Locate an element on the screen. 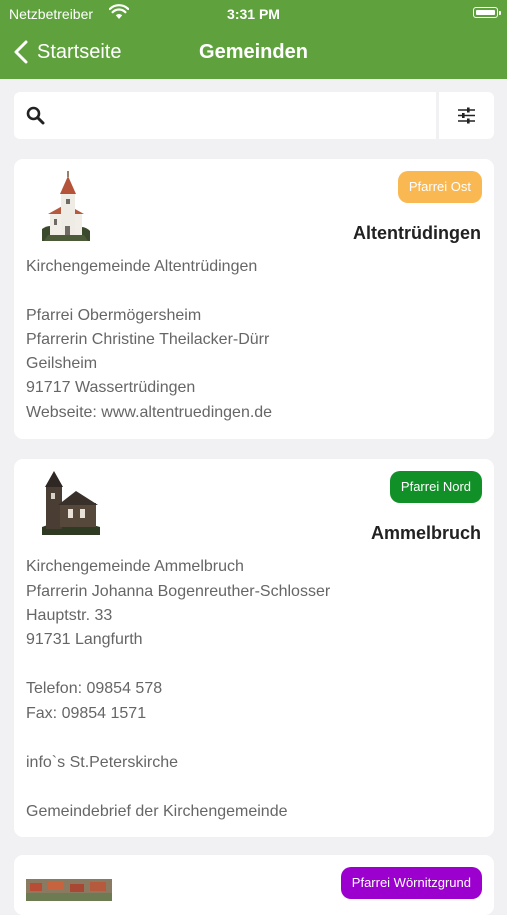 This screenshot has width=507, height=915. chevron-left-icon is located at coordinates (21, 52).